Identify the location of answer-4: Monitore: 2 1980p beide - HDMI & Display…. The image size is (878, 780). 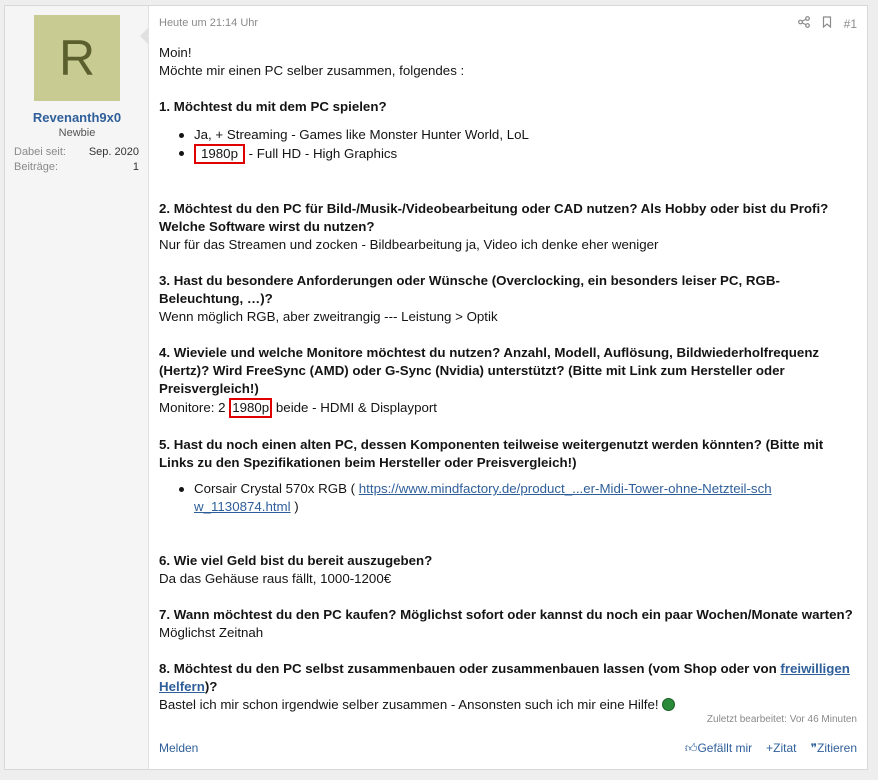
(509, 408).